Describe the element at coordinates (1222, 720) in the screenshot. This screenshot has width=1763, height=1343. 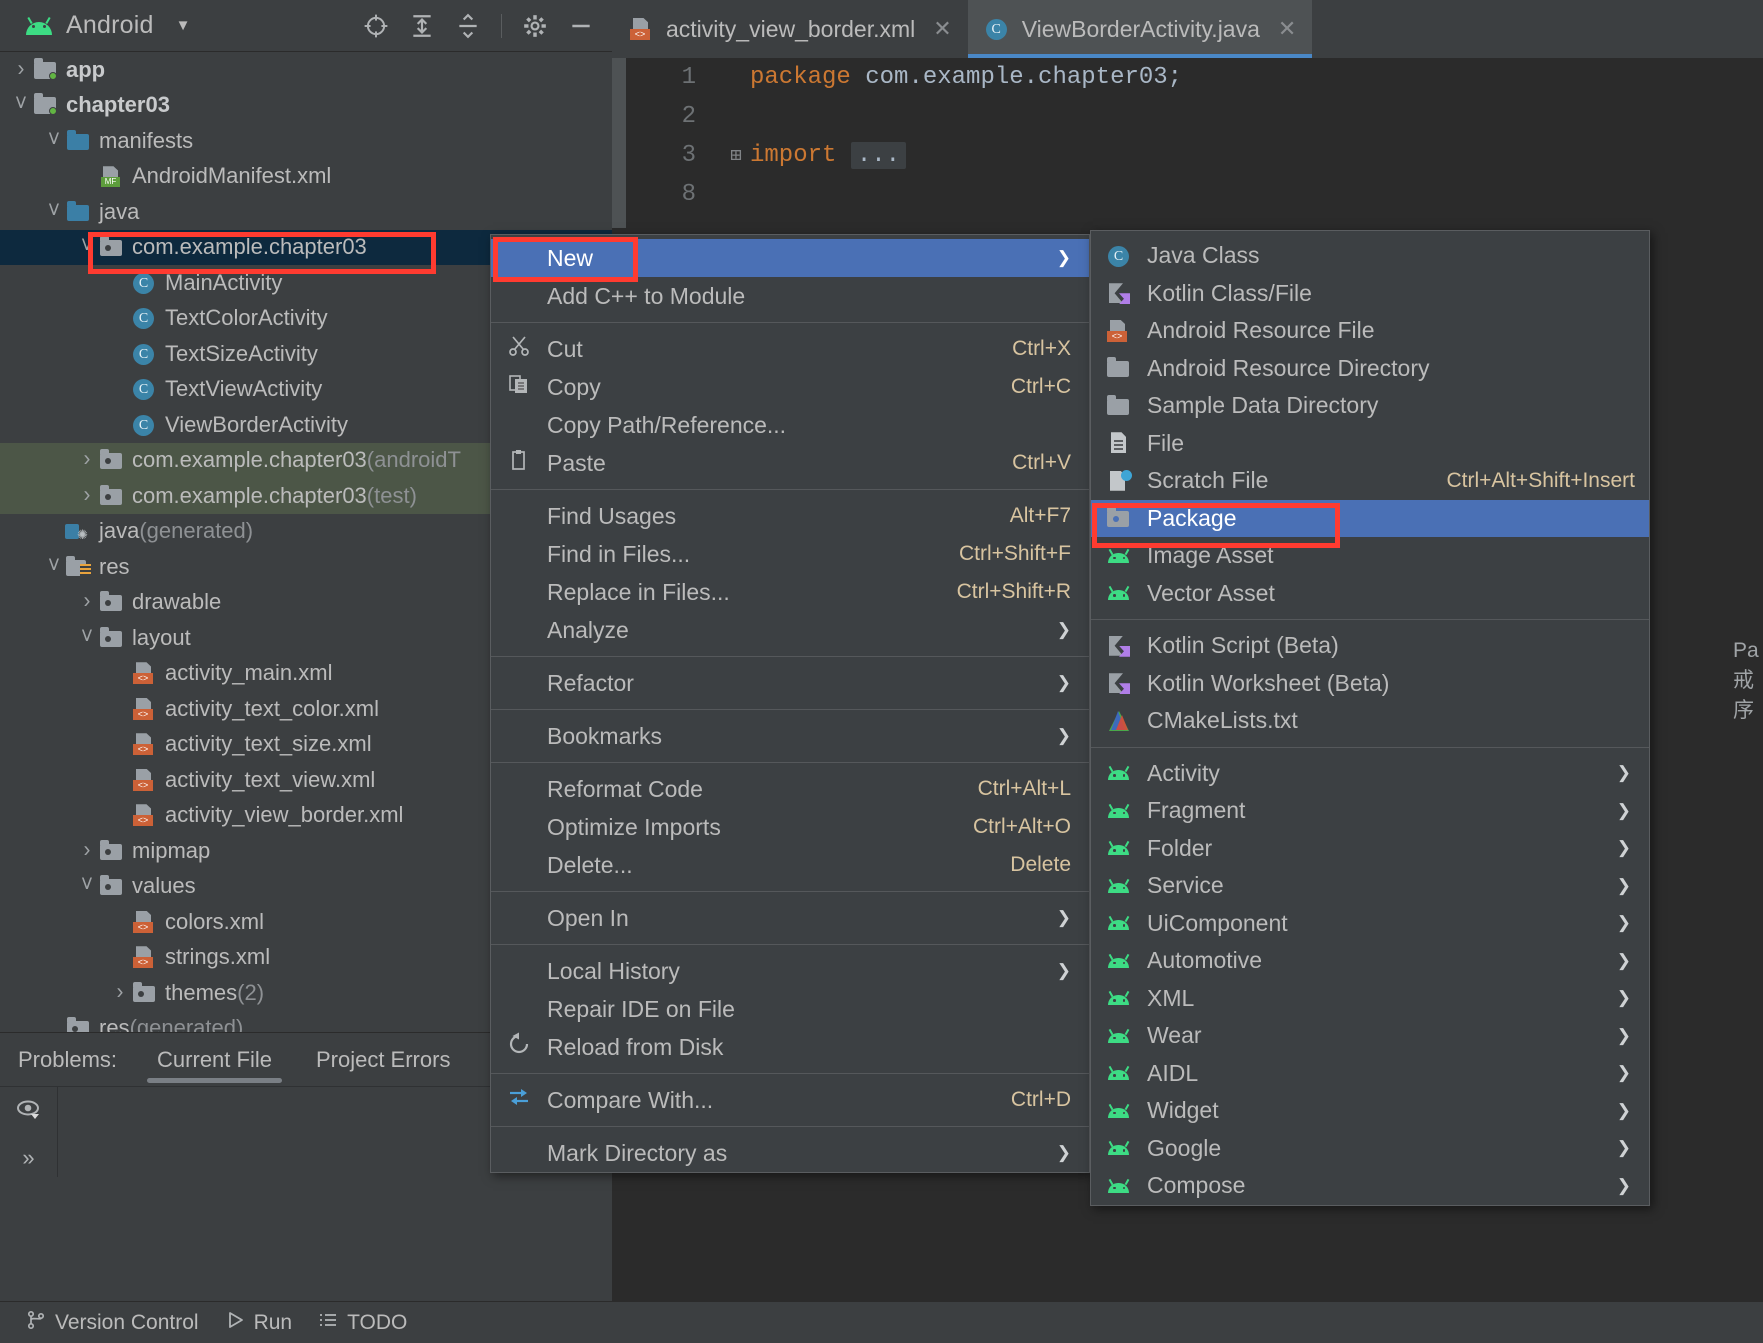
I see `submenu-item-label: CMakeLists.txt` at that location.